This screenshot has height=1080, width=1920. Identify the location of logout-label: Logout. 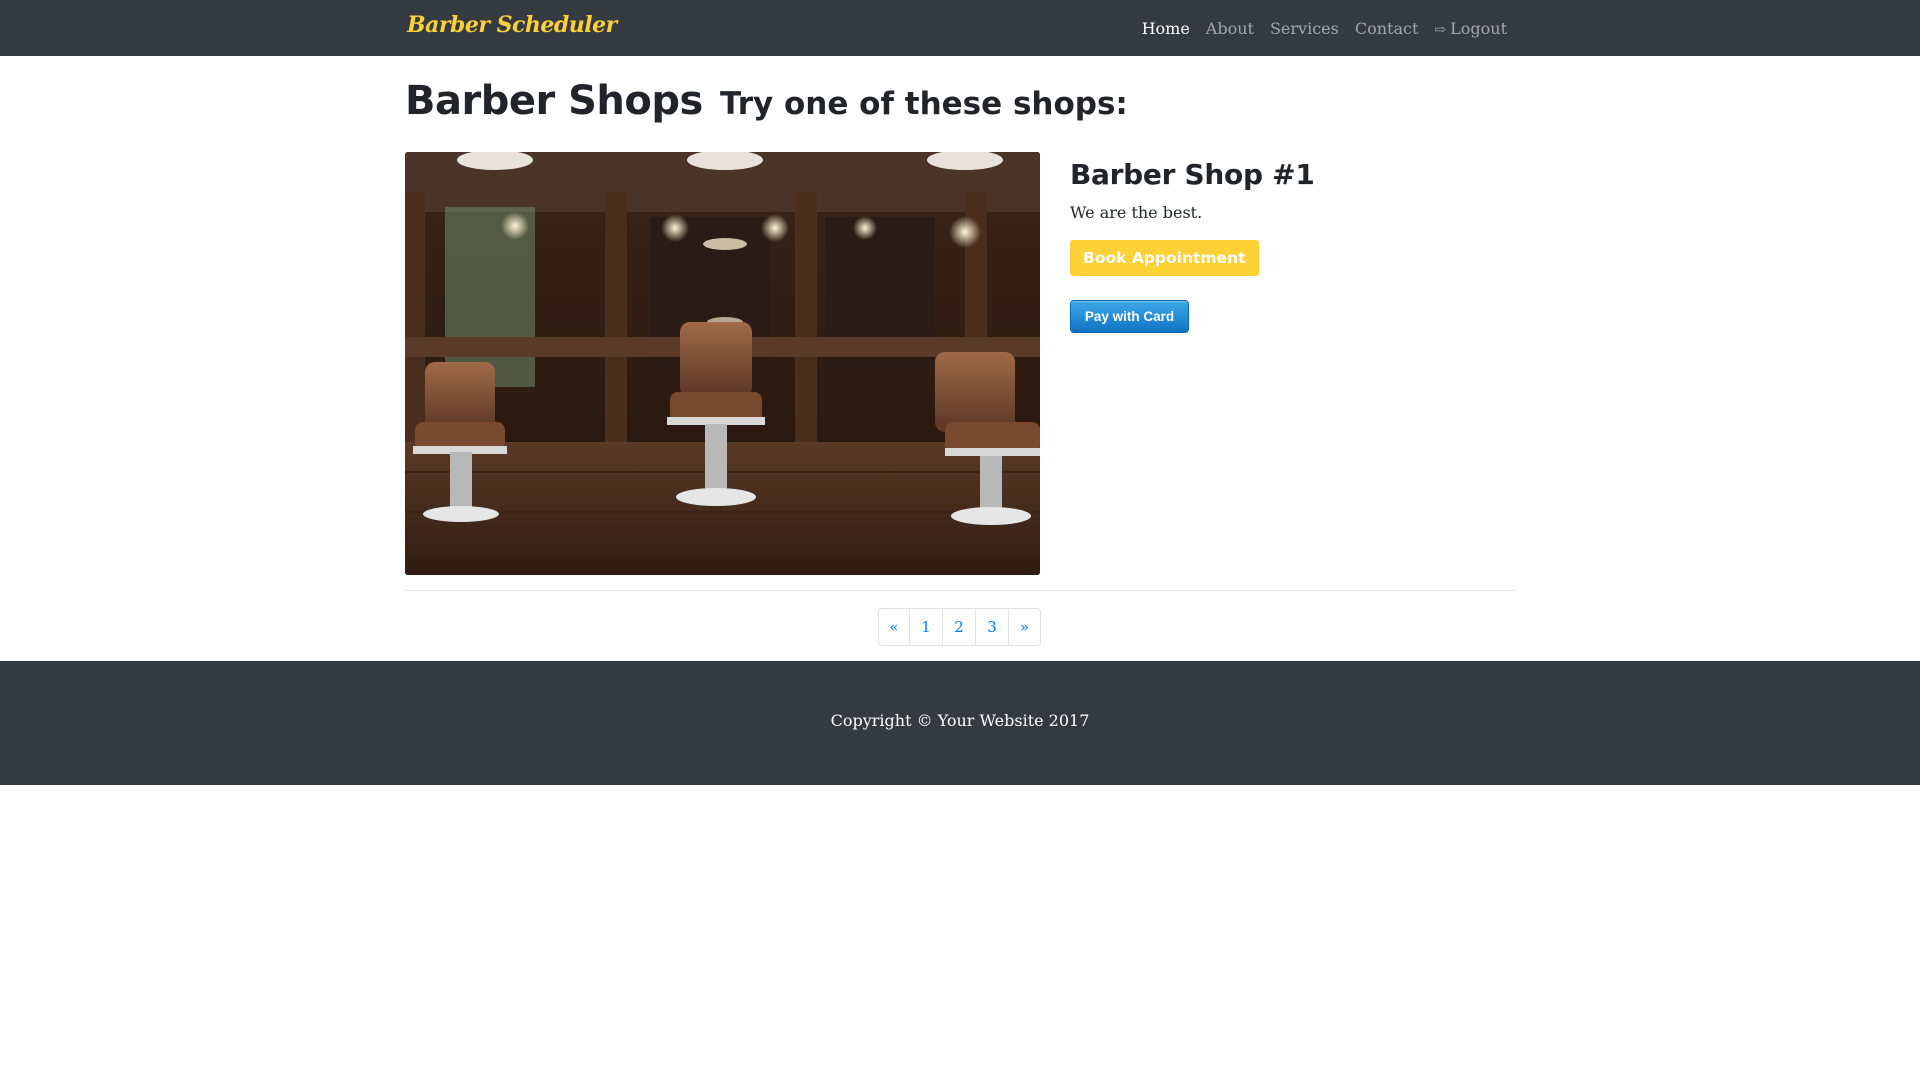
(1478, 28).